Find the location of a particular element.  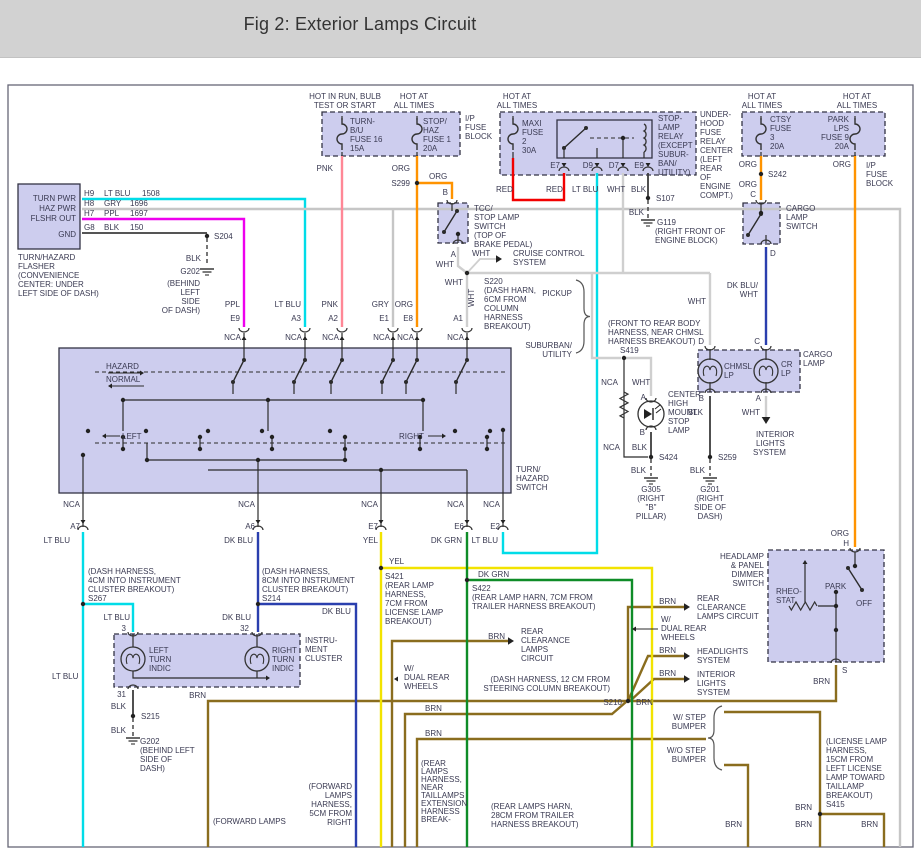

label: 20A is located at coordinates (430, 148).